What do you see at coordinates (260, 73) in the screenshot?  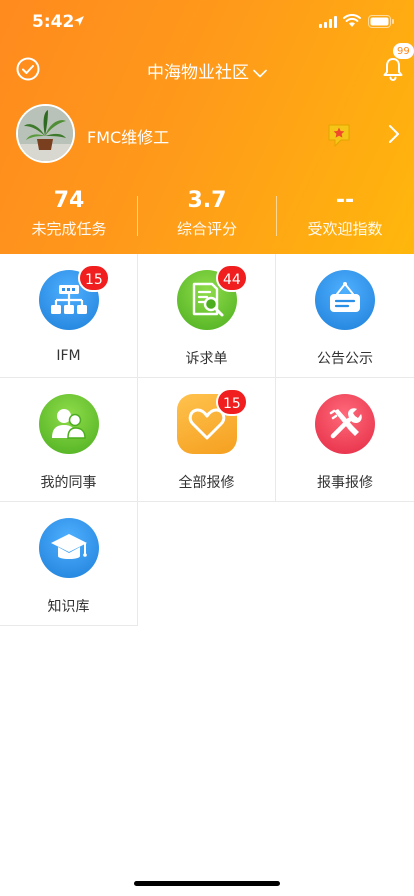 I see `chevron-down-icon` at bounding box center [260, 73].